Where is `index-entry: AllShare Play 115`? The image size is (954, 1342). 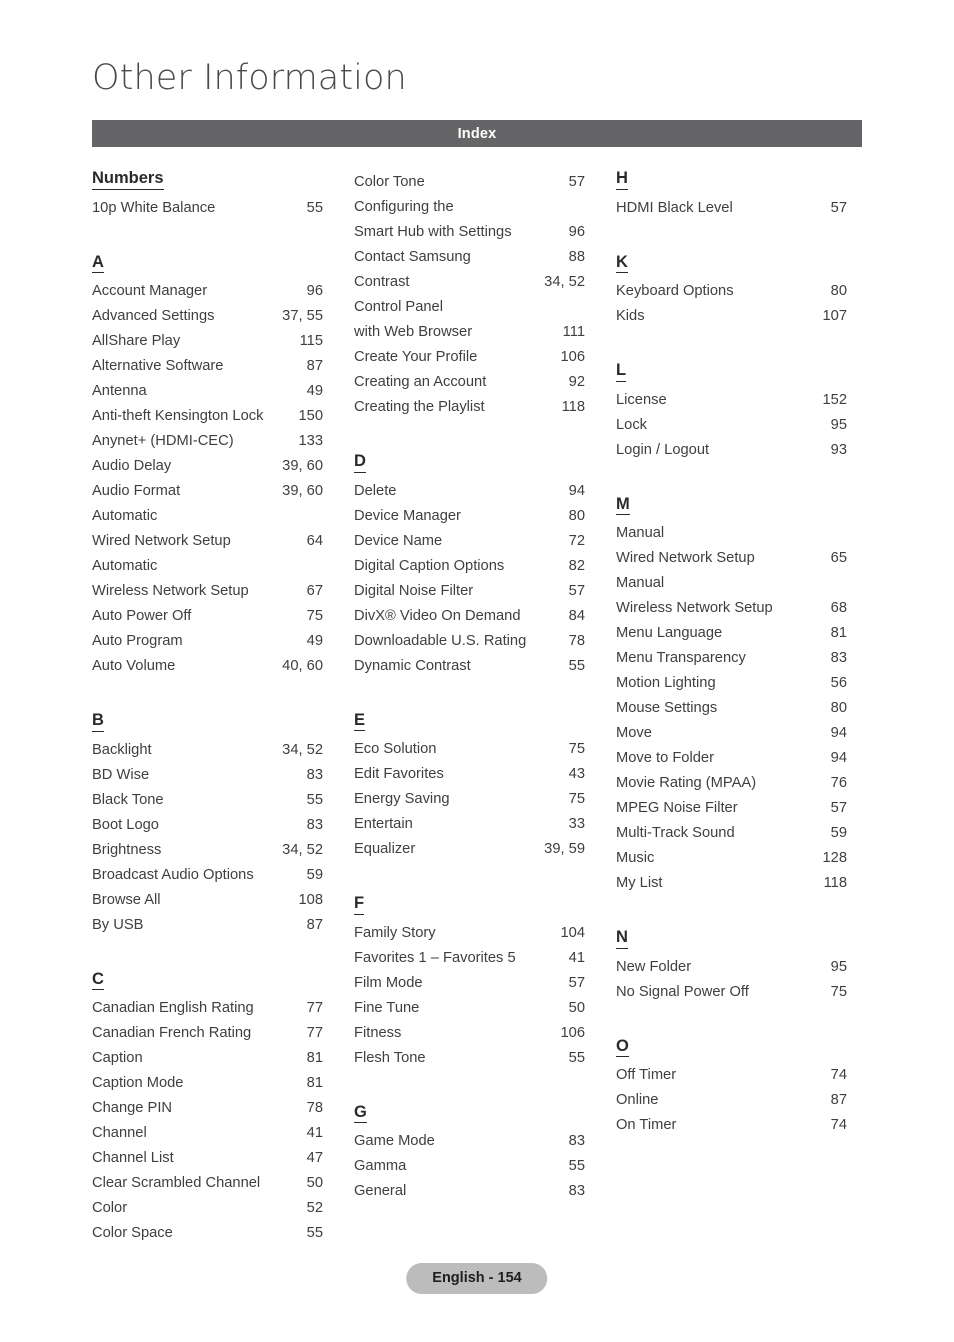
index-entry: AllShare Play 115 is located at coordinates (207, 341).